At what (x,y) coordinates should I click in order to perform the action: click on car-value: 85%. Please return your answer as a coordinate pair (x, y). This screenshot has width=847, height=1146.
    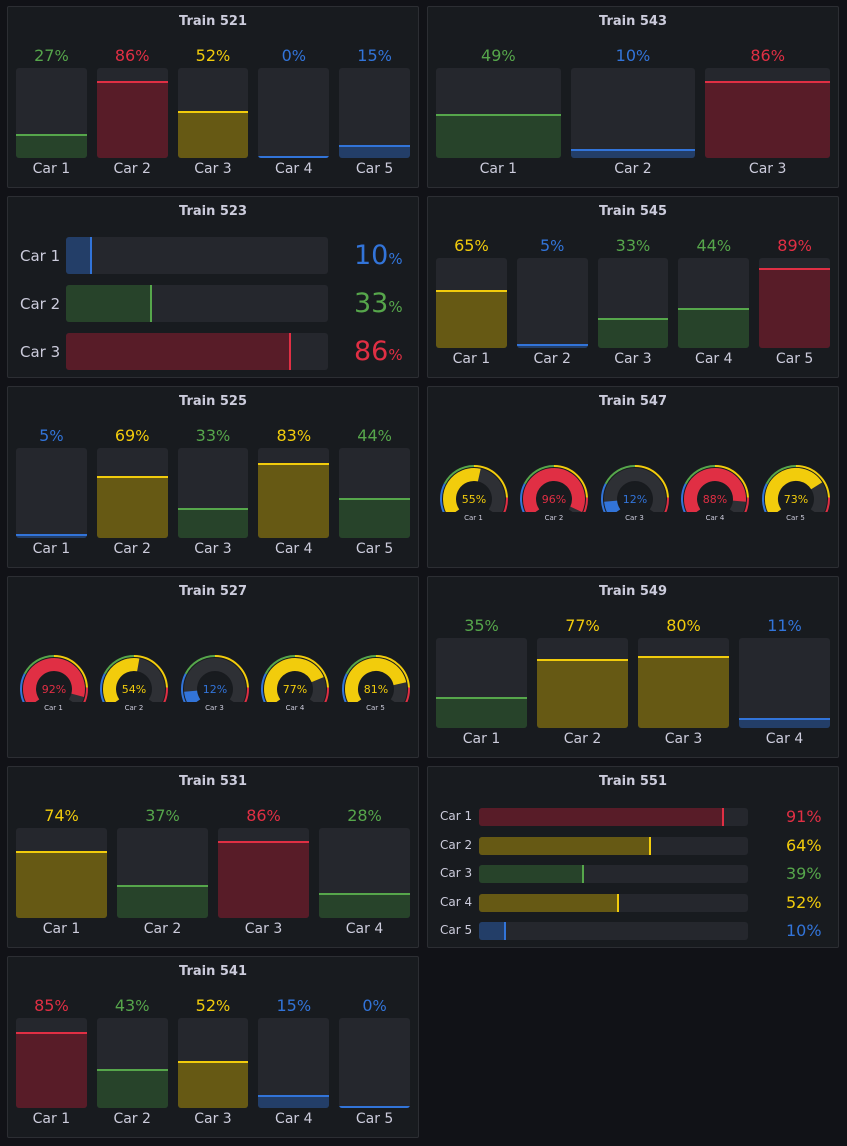
    Looking at the image, I should click on (51, 1006).